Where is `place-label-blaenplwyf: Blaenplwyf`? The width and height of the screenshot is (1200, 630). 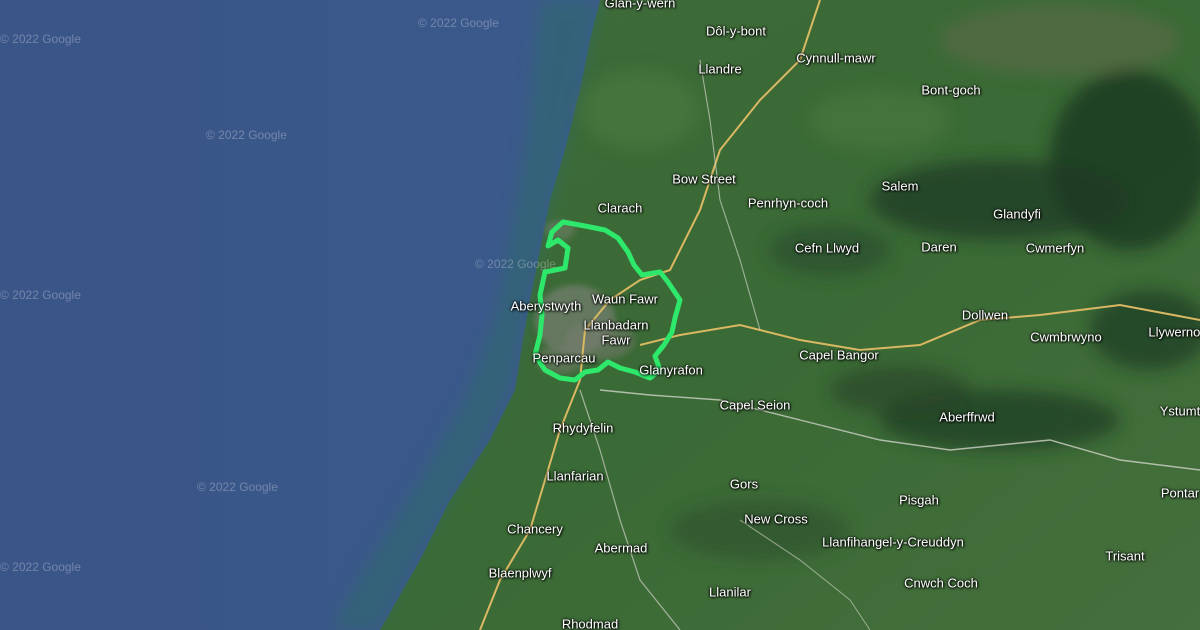 place-label-blaenplwyf: Blaenplwyf is located at coordinates (520, 573).